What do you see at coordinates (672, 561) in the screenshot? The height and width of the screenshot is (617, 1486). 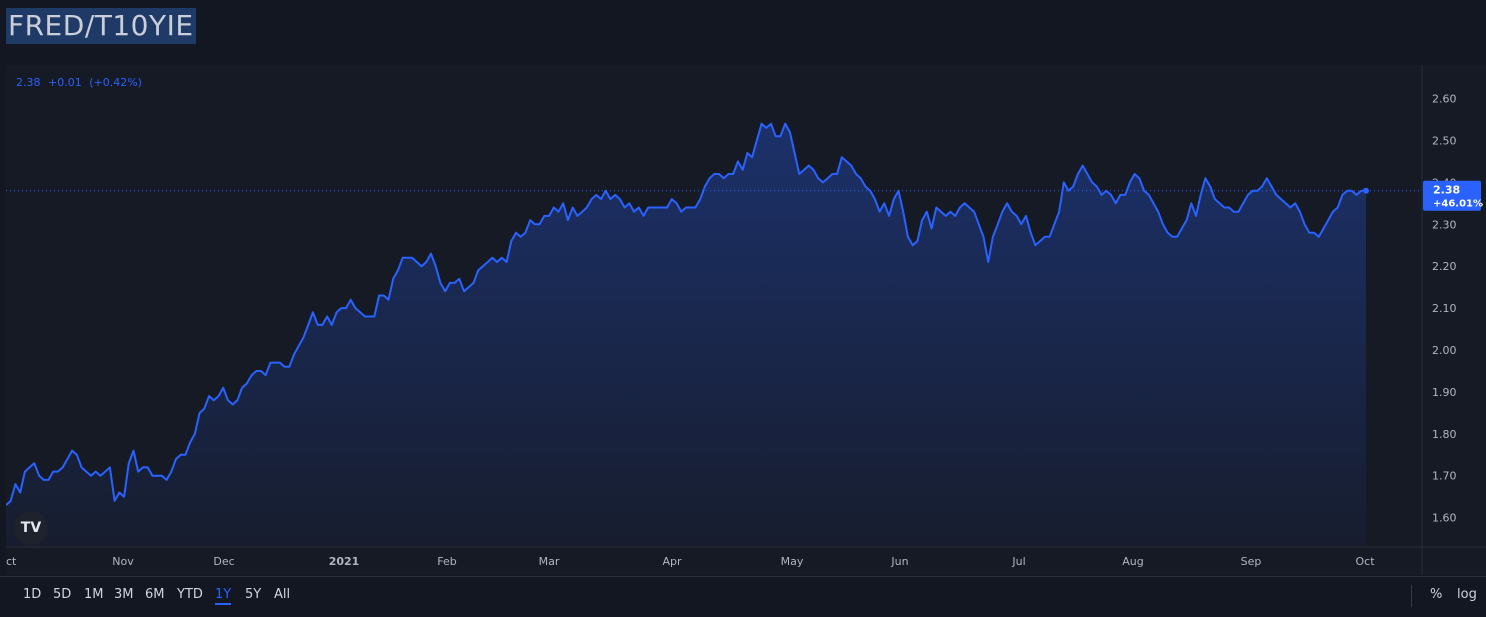 I see `x-tick-label: Apr` at bounding box center [672, 561].